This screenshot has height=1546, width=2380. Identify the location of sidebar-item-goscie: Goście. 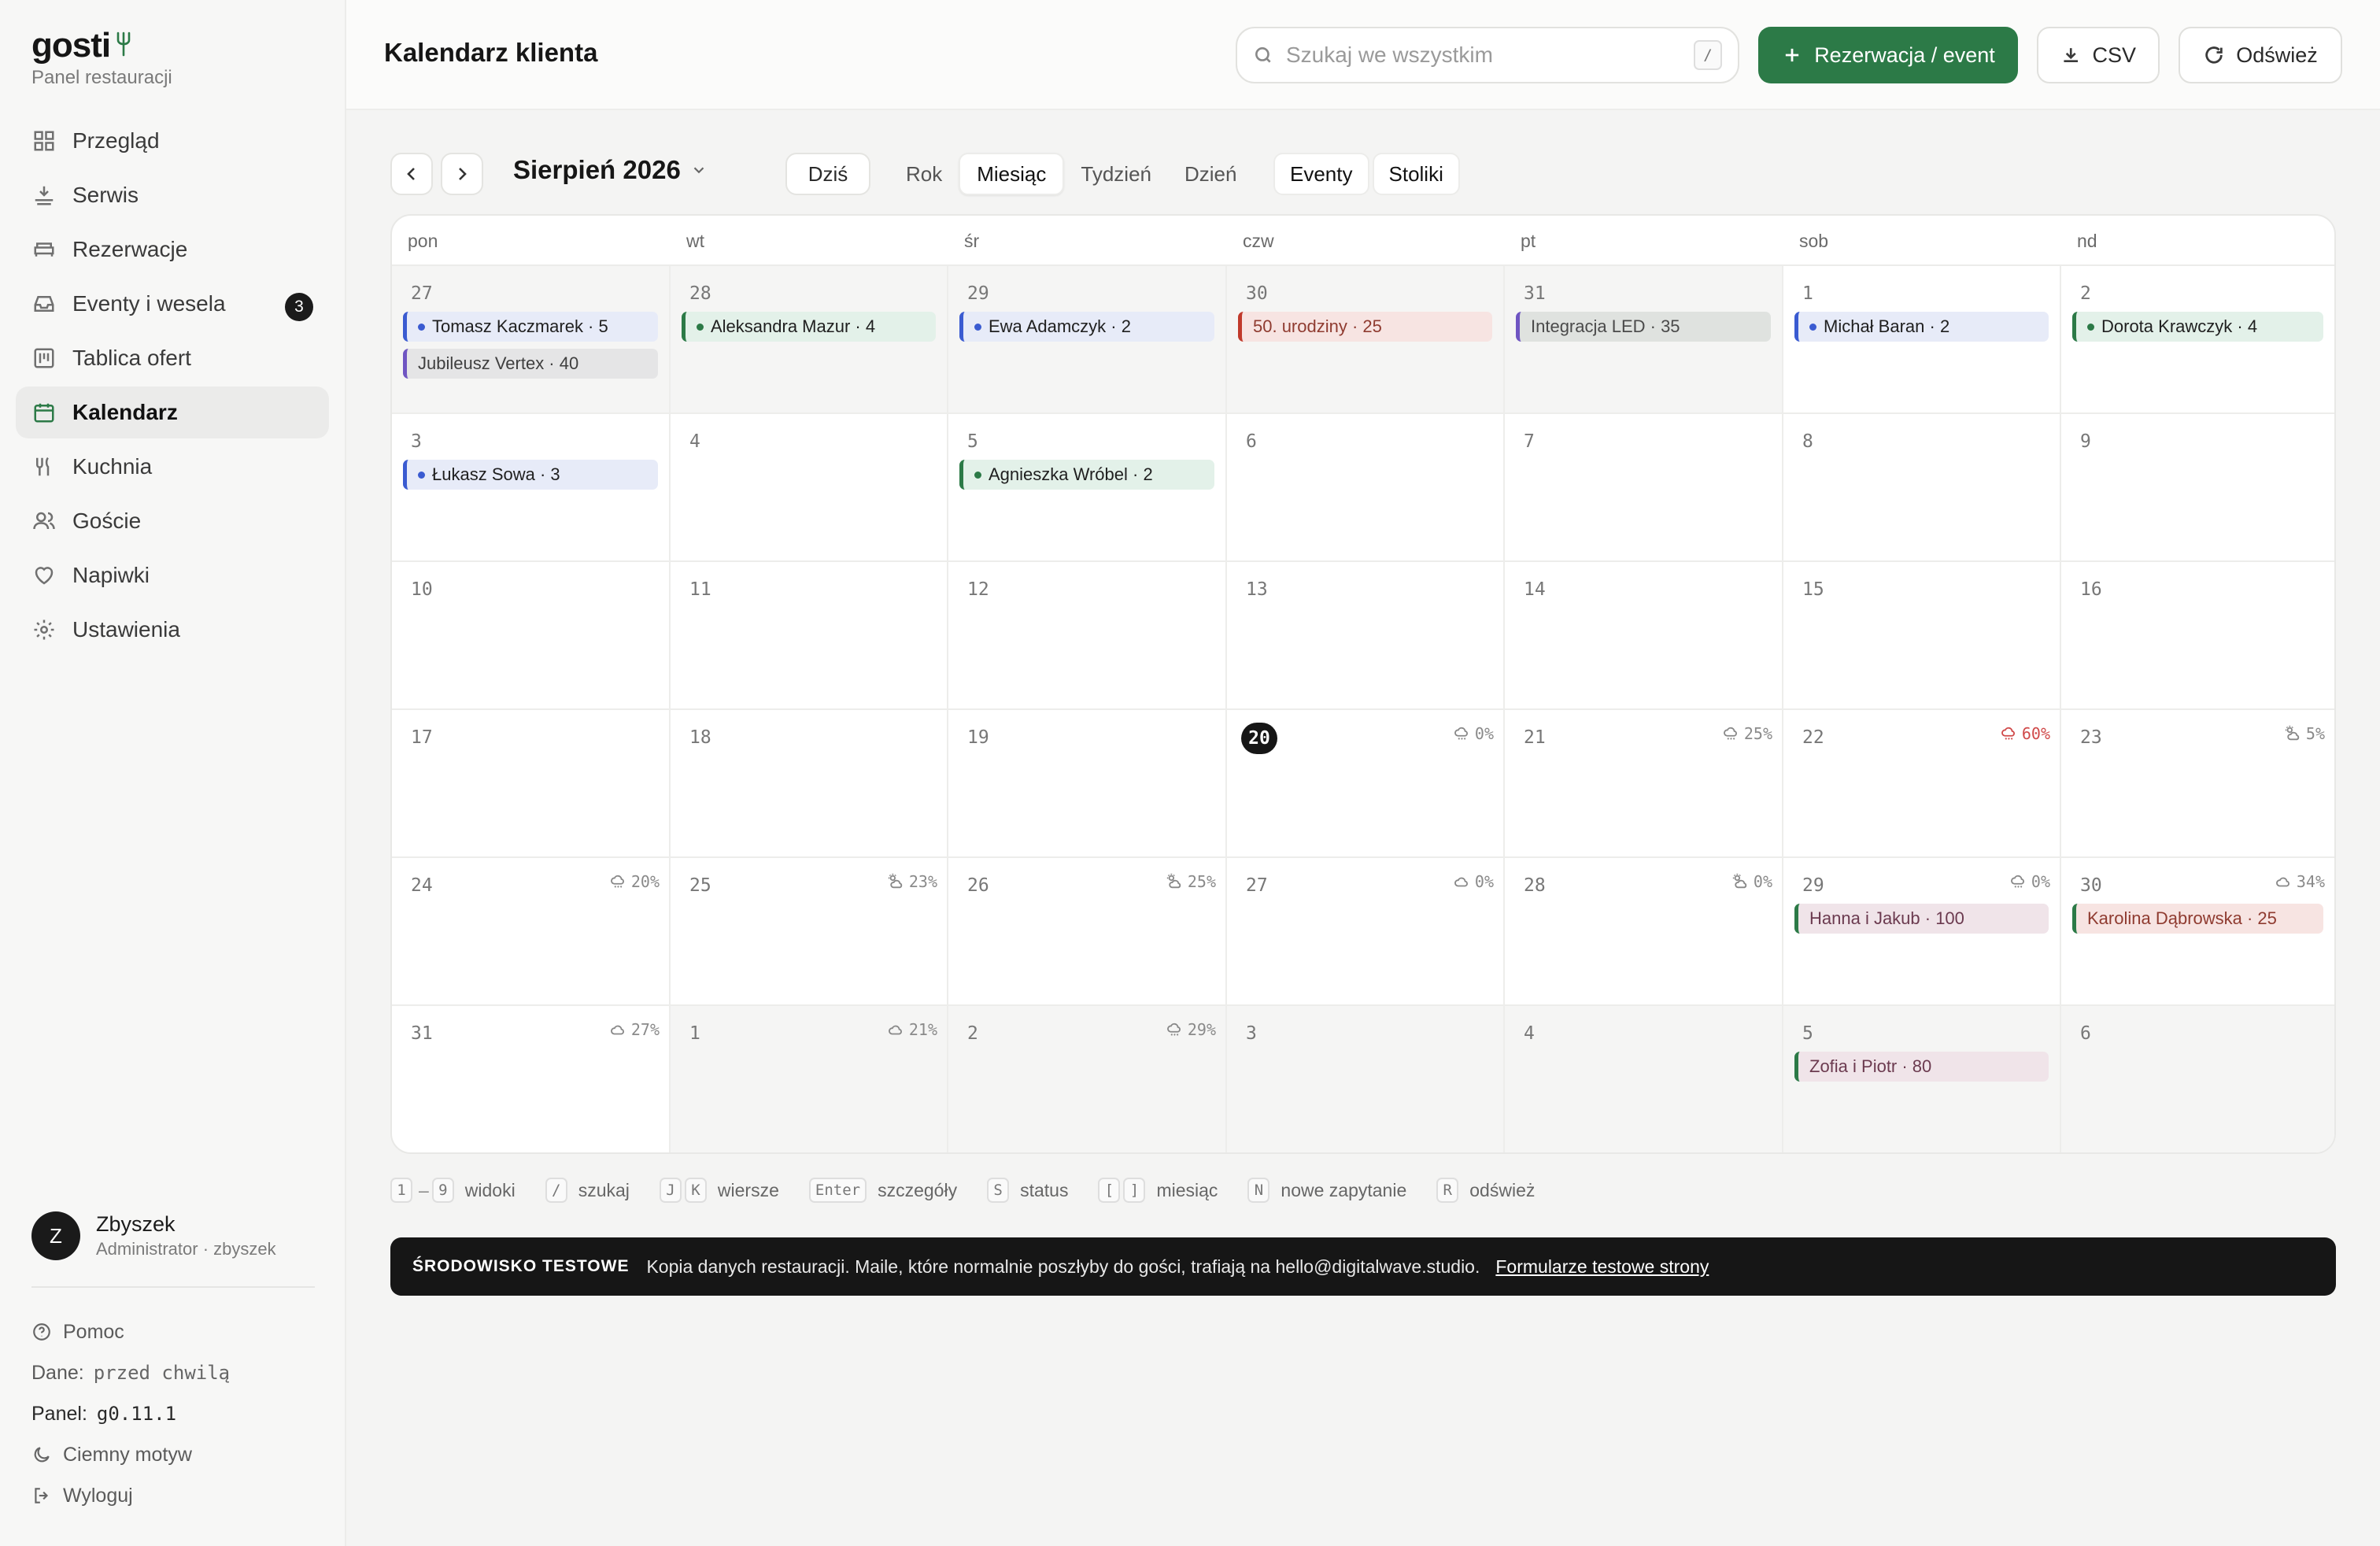
(172, 521).